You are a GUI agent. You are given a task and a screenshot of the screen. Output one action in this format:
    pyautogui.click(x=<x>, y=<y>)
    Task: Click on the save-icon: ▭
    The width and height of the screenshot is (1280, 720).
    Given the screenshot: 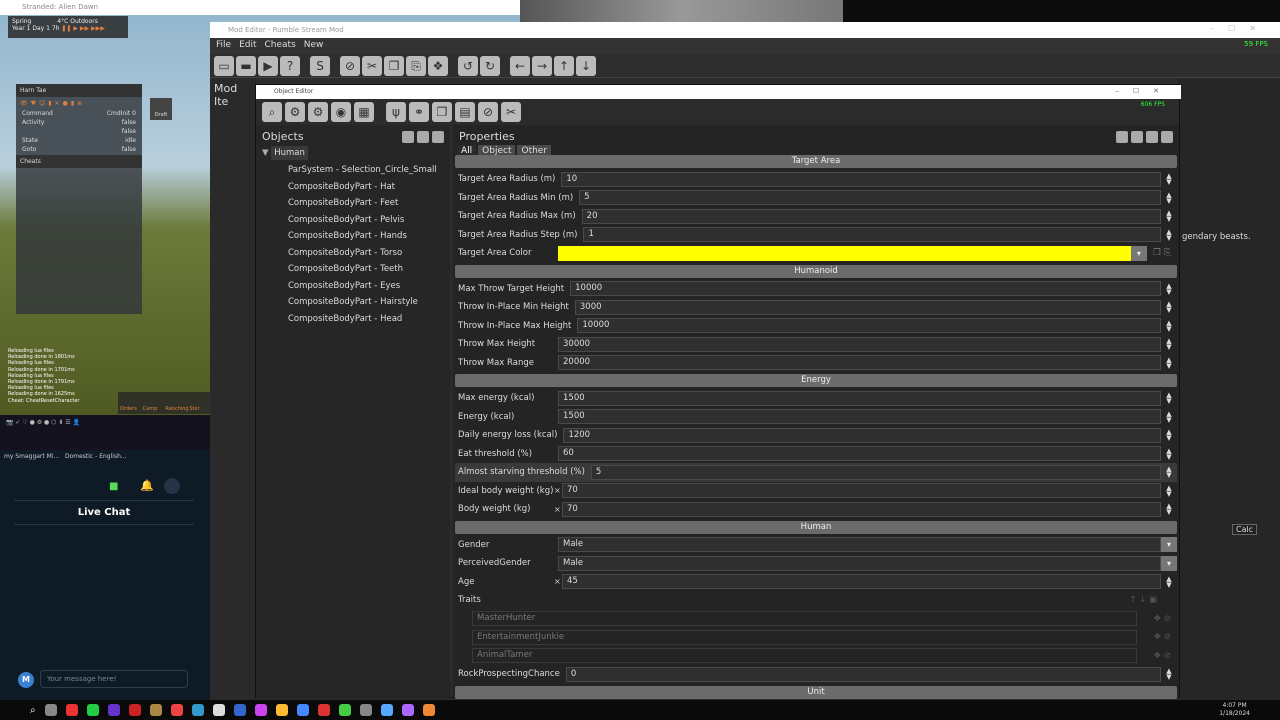 What is the action you would take?
    pyautogui.click(x=224, y=66)
    